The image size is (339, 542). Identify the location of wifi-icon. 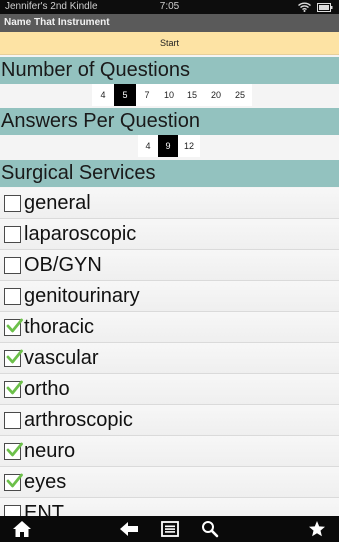
(304, 7).